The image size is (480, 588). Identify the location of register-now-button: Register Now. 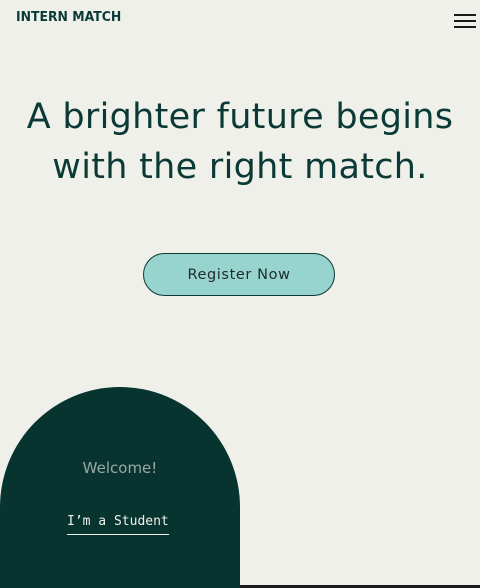
(239, 274).